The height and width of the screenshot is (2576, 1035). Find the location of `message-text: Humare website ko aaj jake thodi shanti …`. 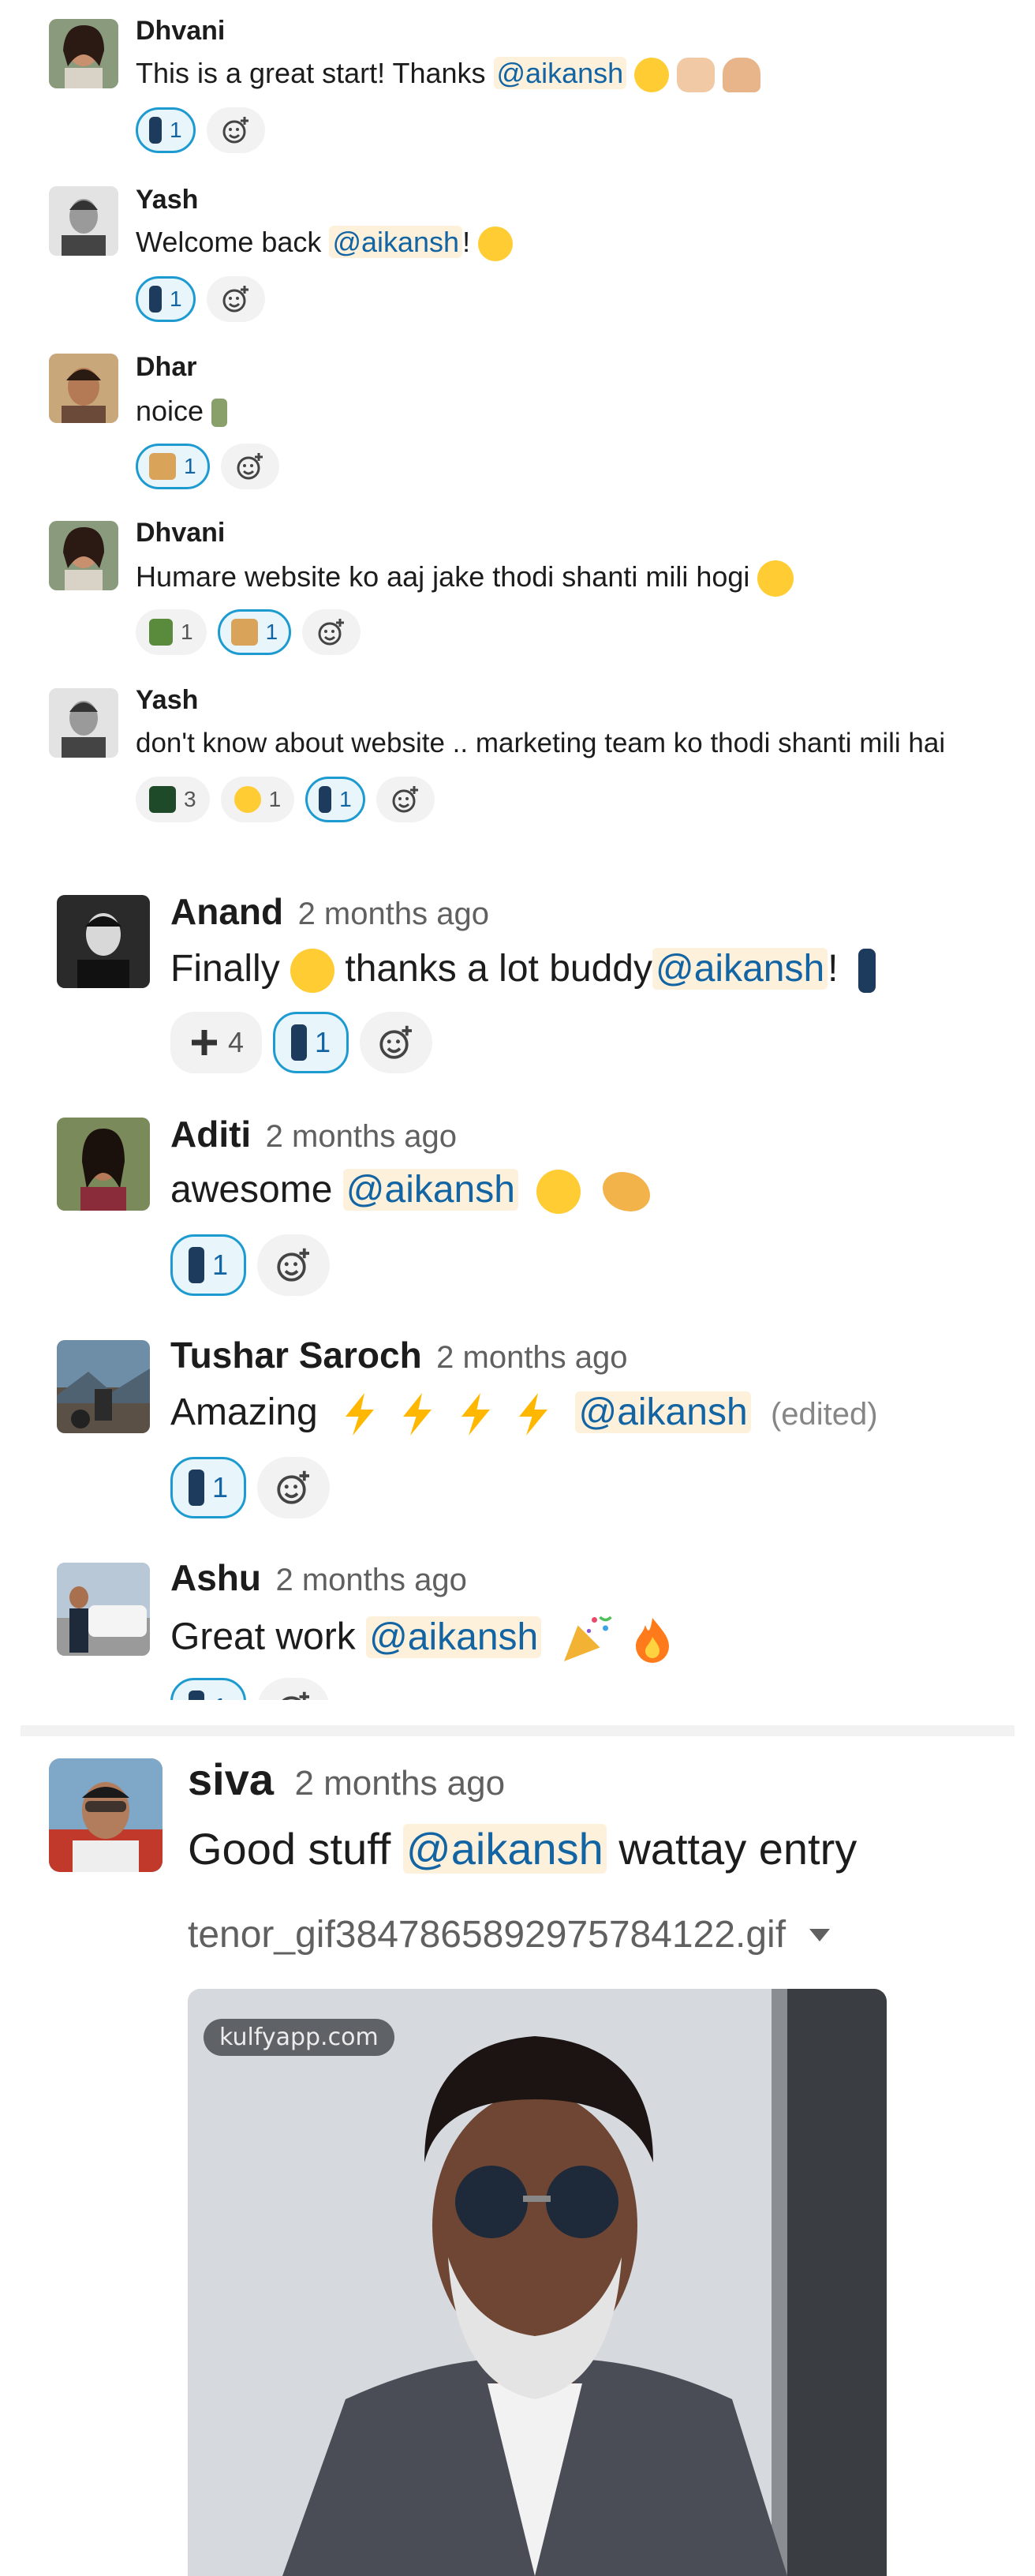

message-text: Humare website ko aaj jake thodi shanti … is located at coordinates (465, 578).